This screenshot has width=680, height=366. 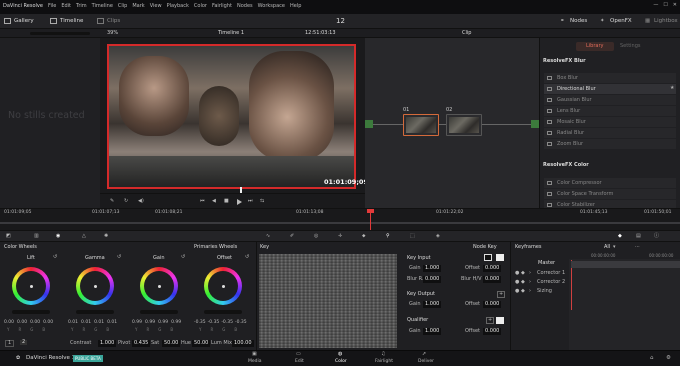 I want to click on offset-master-slider, so click(x=223, y=312).